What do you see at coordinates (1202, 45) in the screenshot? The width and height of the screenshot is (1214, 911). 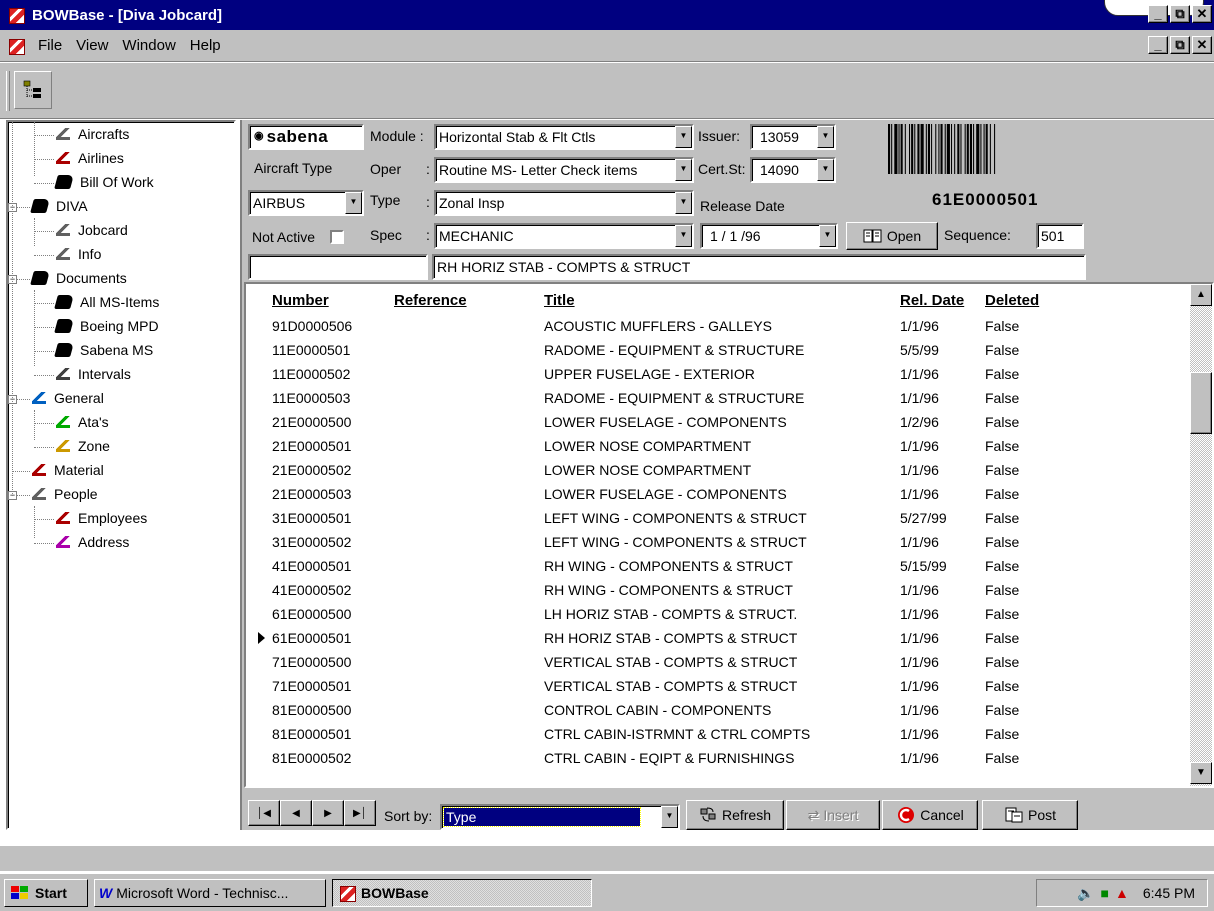 I see `doc-close-button: ✕` at bounding box center [1202, 45].